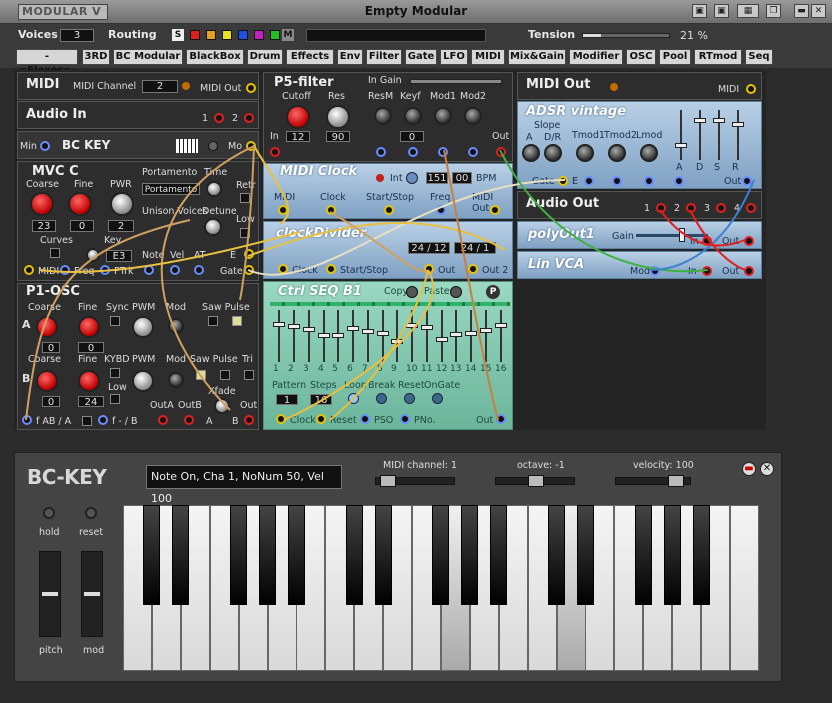 This screenshot has height=703, width=832. What do you see at coordinates (321, 419) in the screenshot?
I see `seq-reset-jack` at bounding box center [321, 419].